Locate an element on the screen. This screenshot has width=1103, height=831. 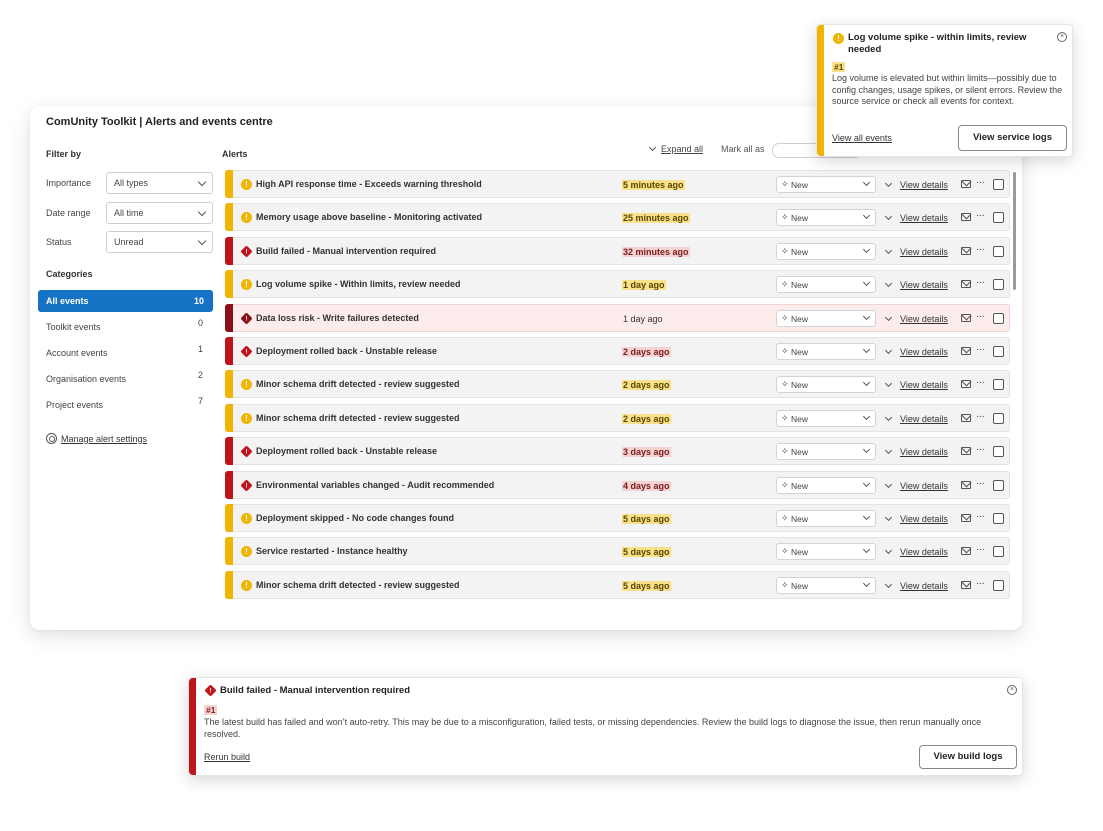
view-service-logs-button: View service logs is located at coordinates (1012, 138).